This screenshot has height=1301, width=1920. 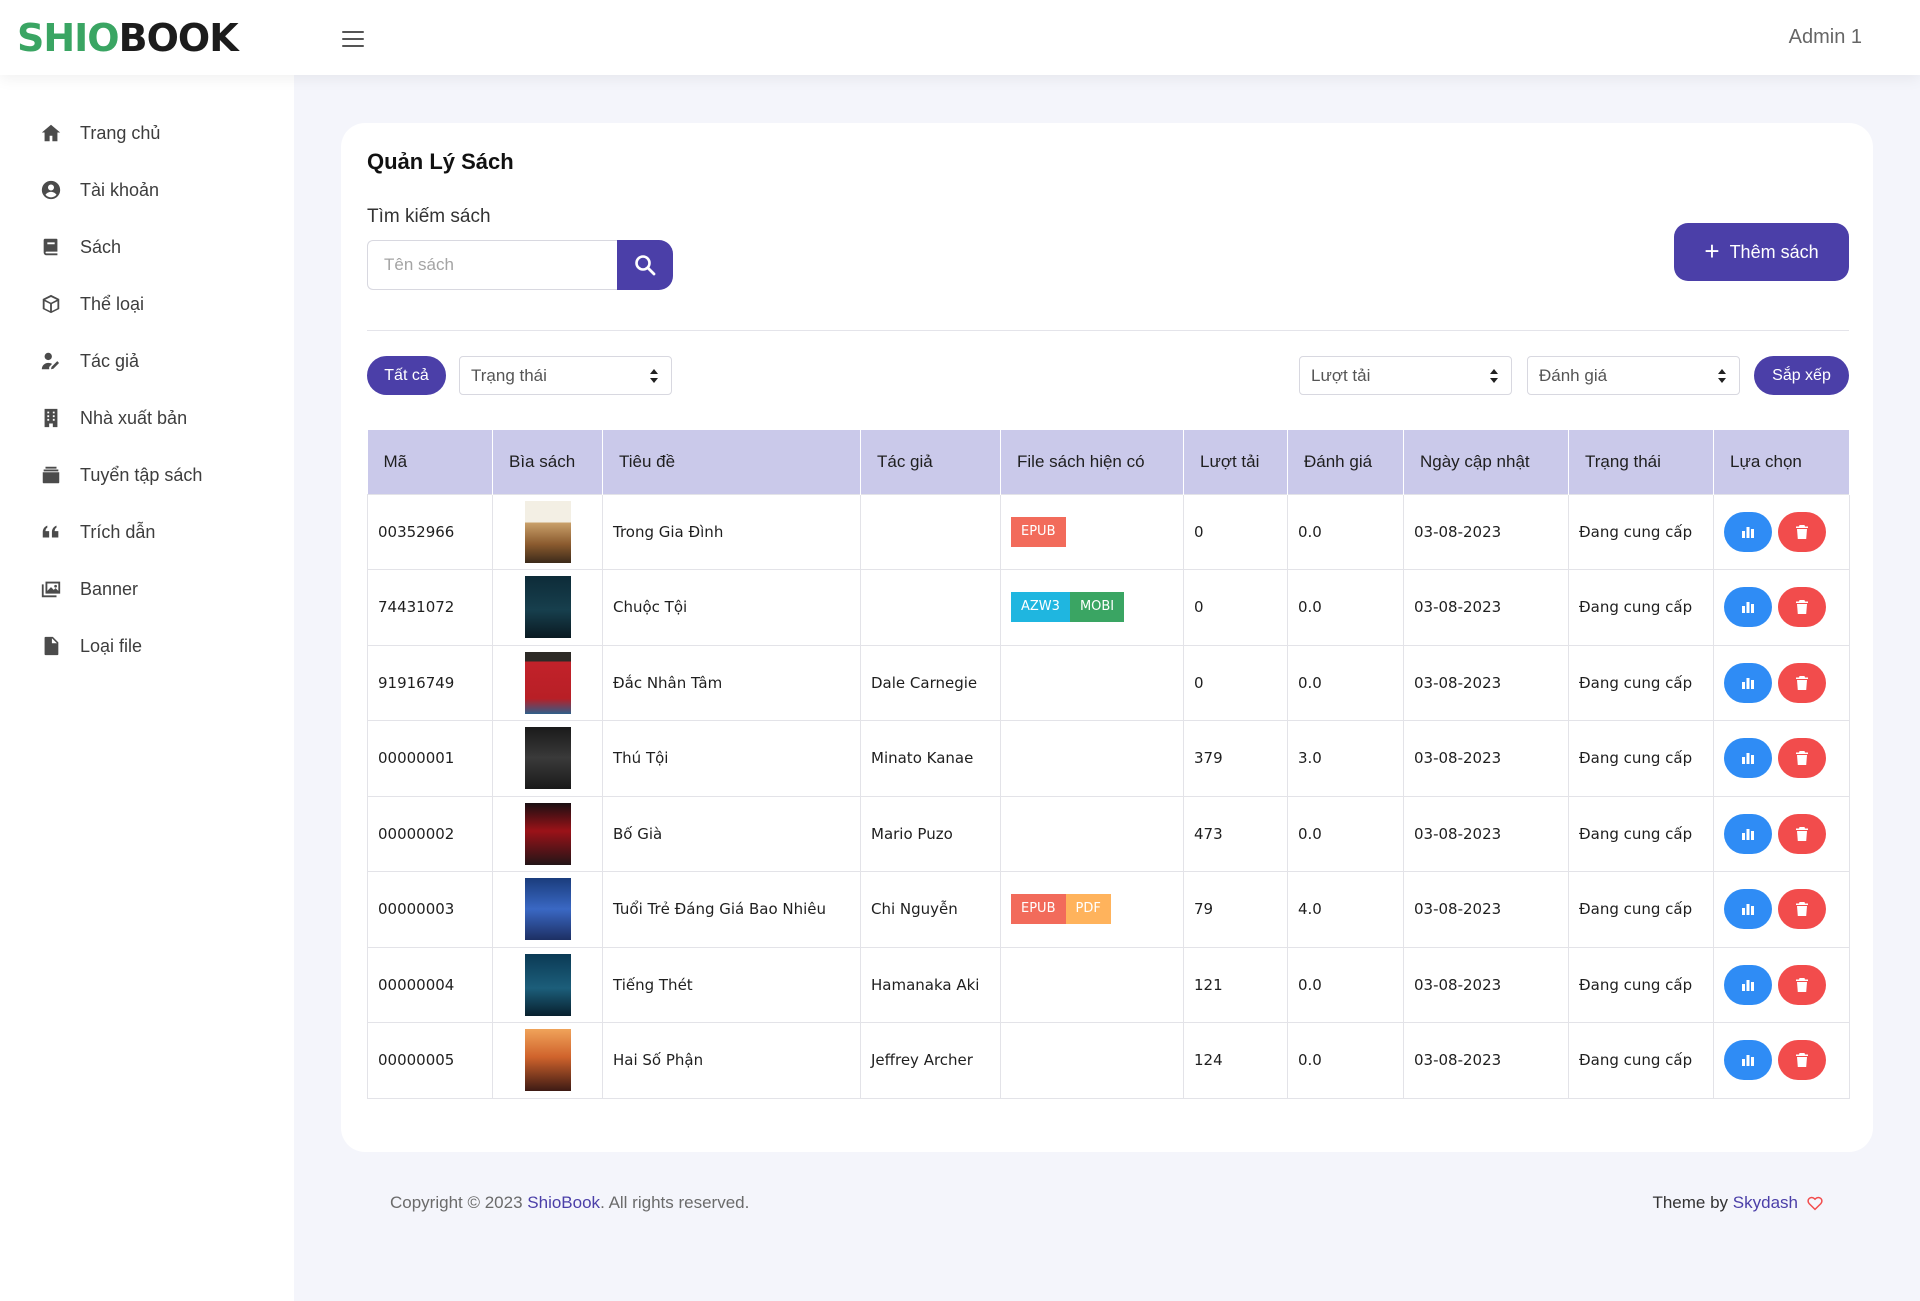 I want to click on sidebar-item-label: Banner, so click(x=109, y=588).